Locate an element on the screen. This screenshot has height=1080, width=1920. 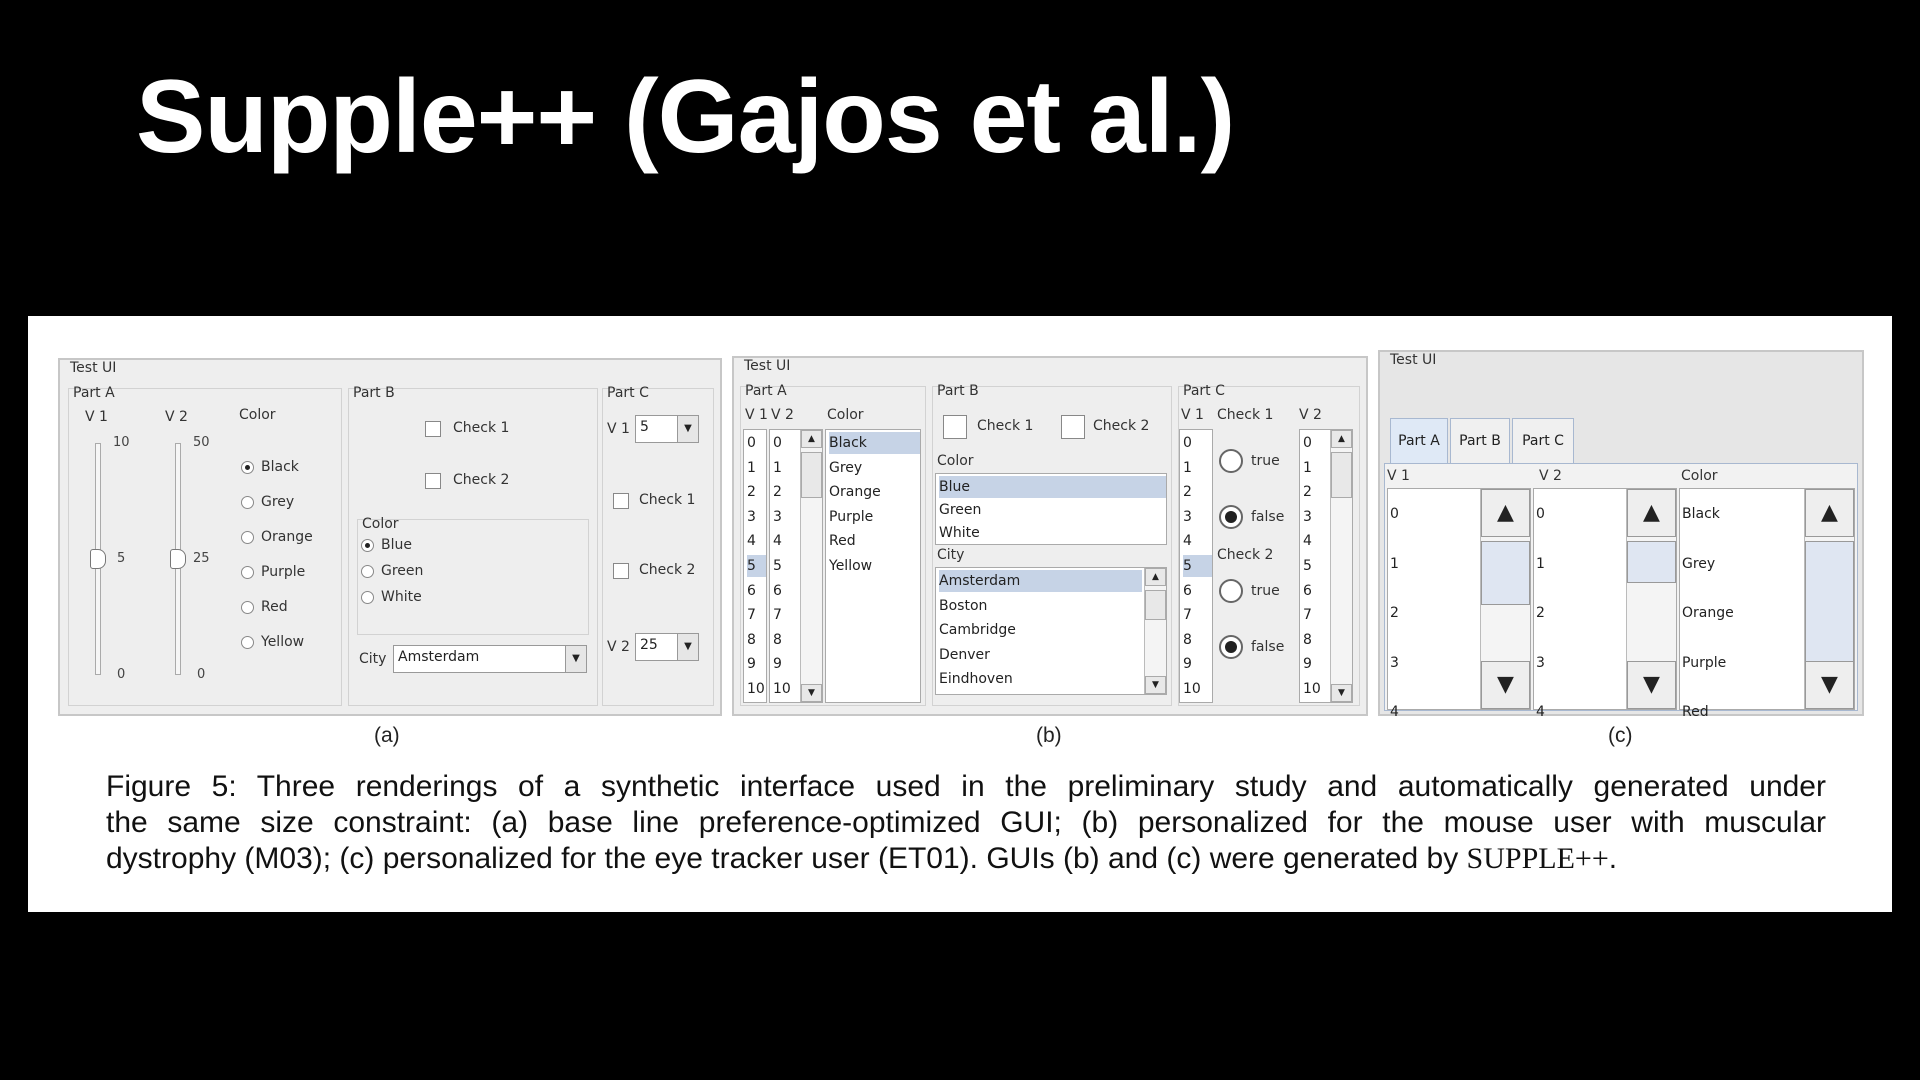
color-b-list: Blue Green White is located at coordinates (1051, 509).